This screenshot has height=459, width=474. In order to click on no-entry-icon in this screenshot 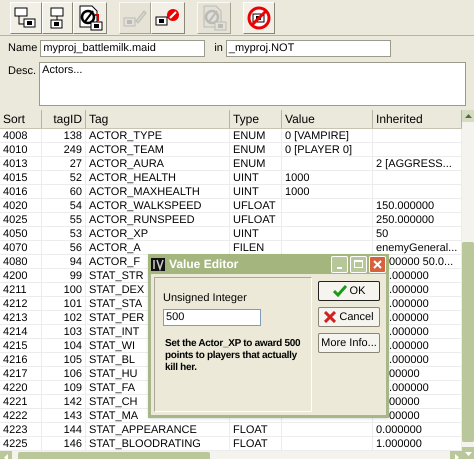, I will do `click(259, 18)`.